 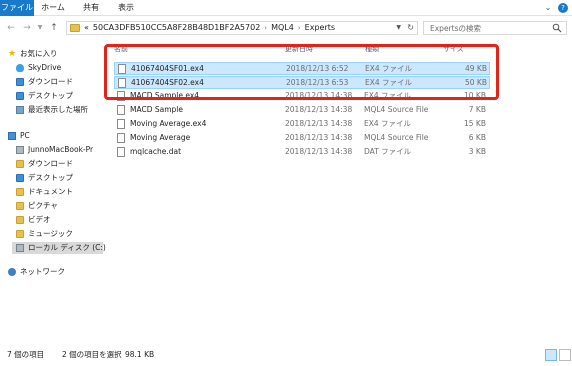 I want to click on nav-junnomacbook: JunnoMacBook-Pr, so click(x=54, y=150).